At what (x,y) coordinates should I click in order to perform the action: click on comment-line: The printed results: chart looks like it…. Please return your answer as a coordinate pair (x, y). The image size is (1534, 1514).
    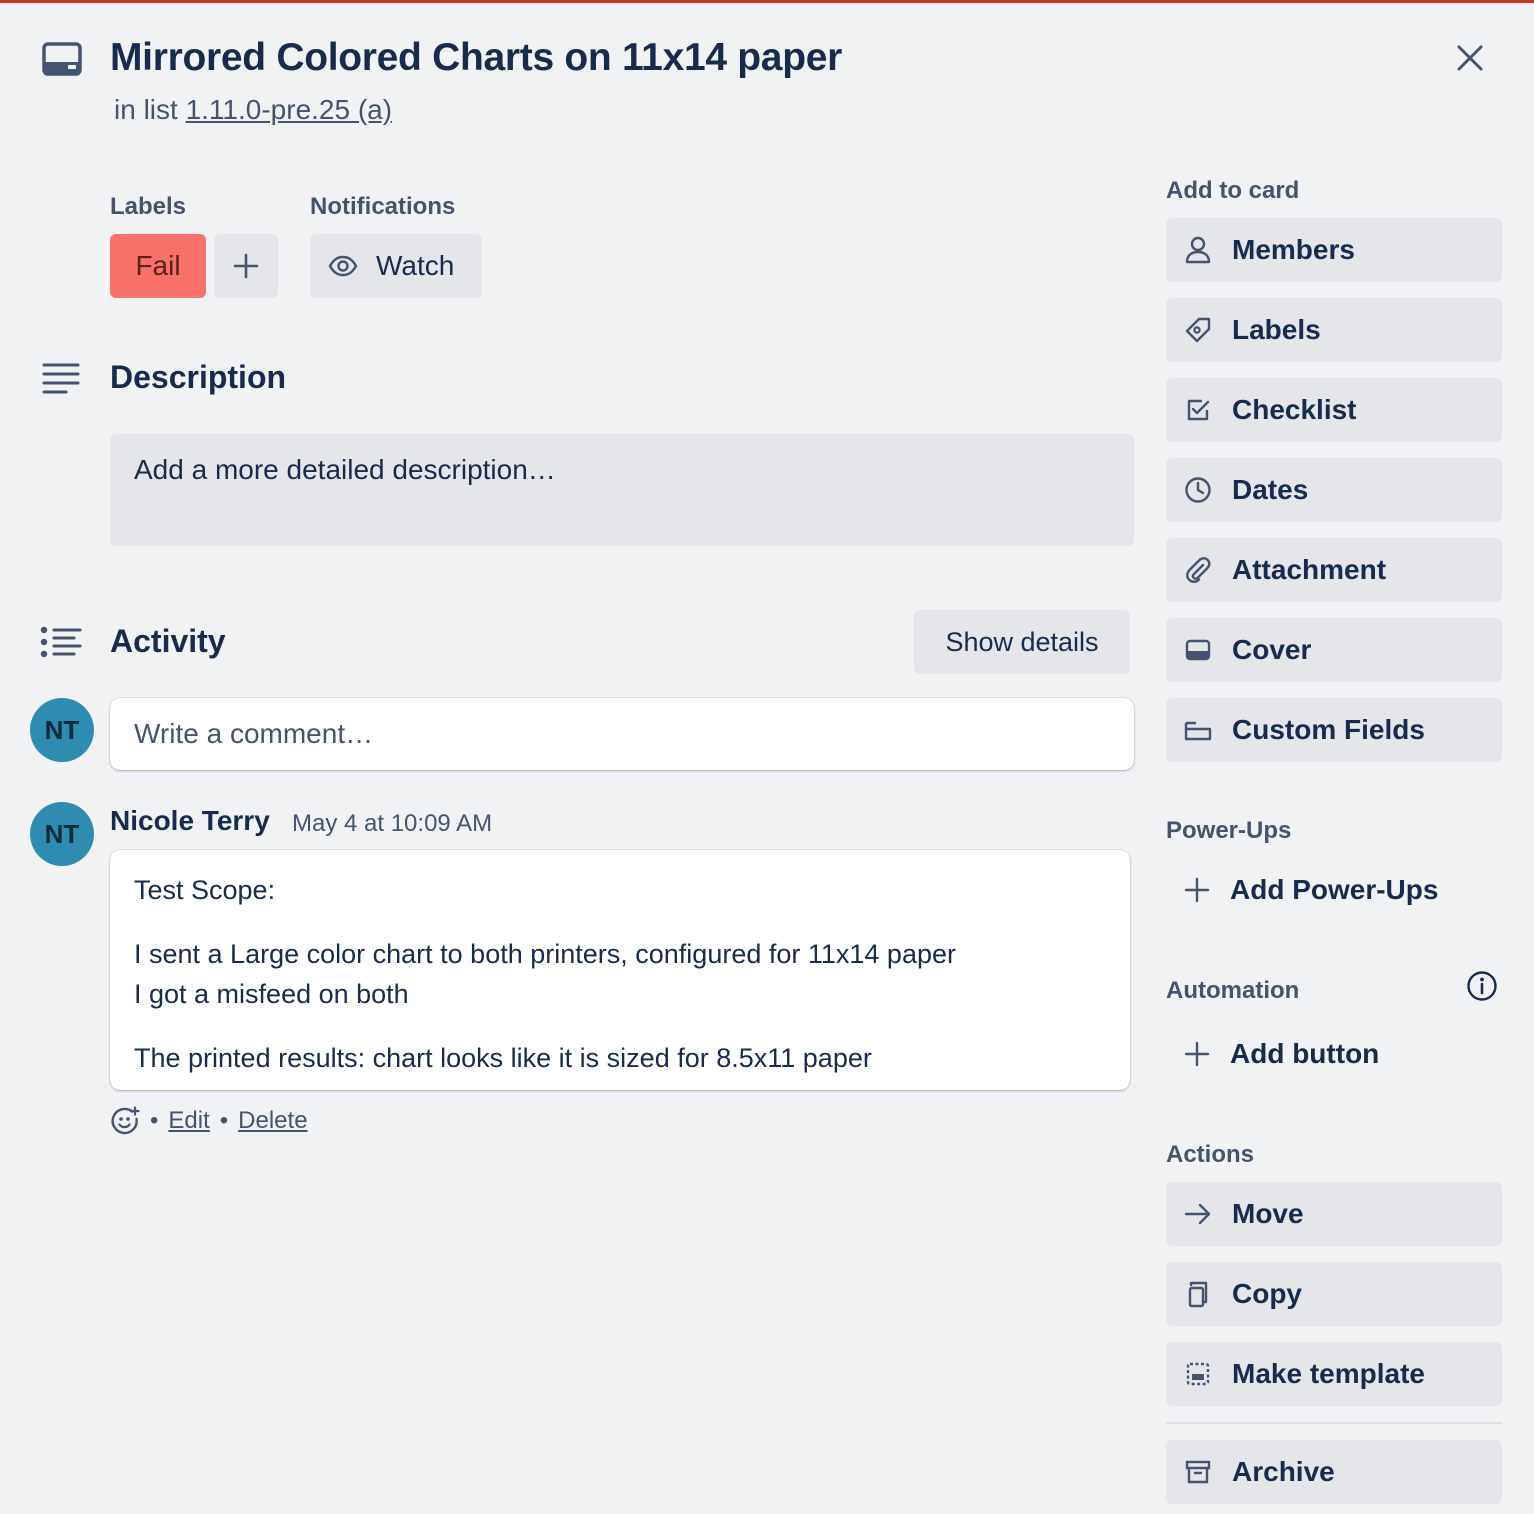
    Looking at the image, I should click on (503, 1058).